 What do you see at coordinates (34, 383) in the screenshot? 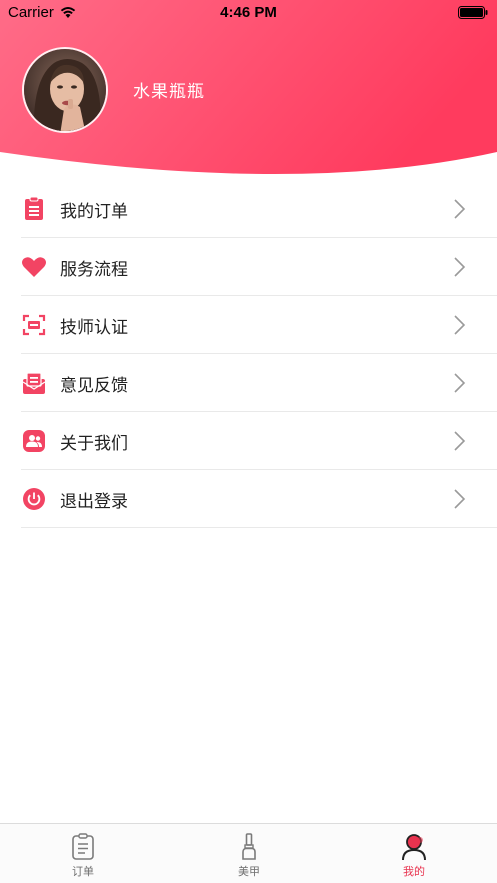
I see `feedback-mail-icon` at bounding box center [34, 383].